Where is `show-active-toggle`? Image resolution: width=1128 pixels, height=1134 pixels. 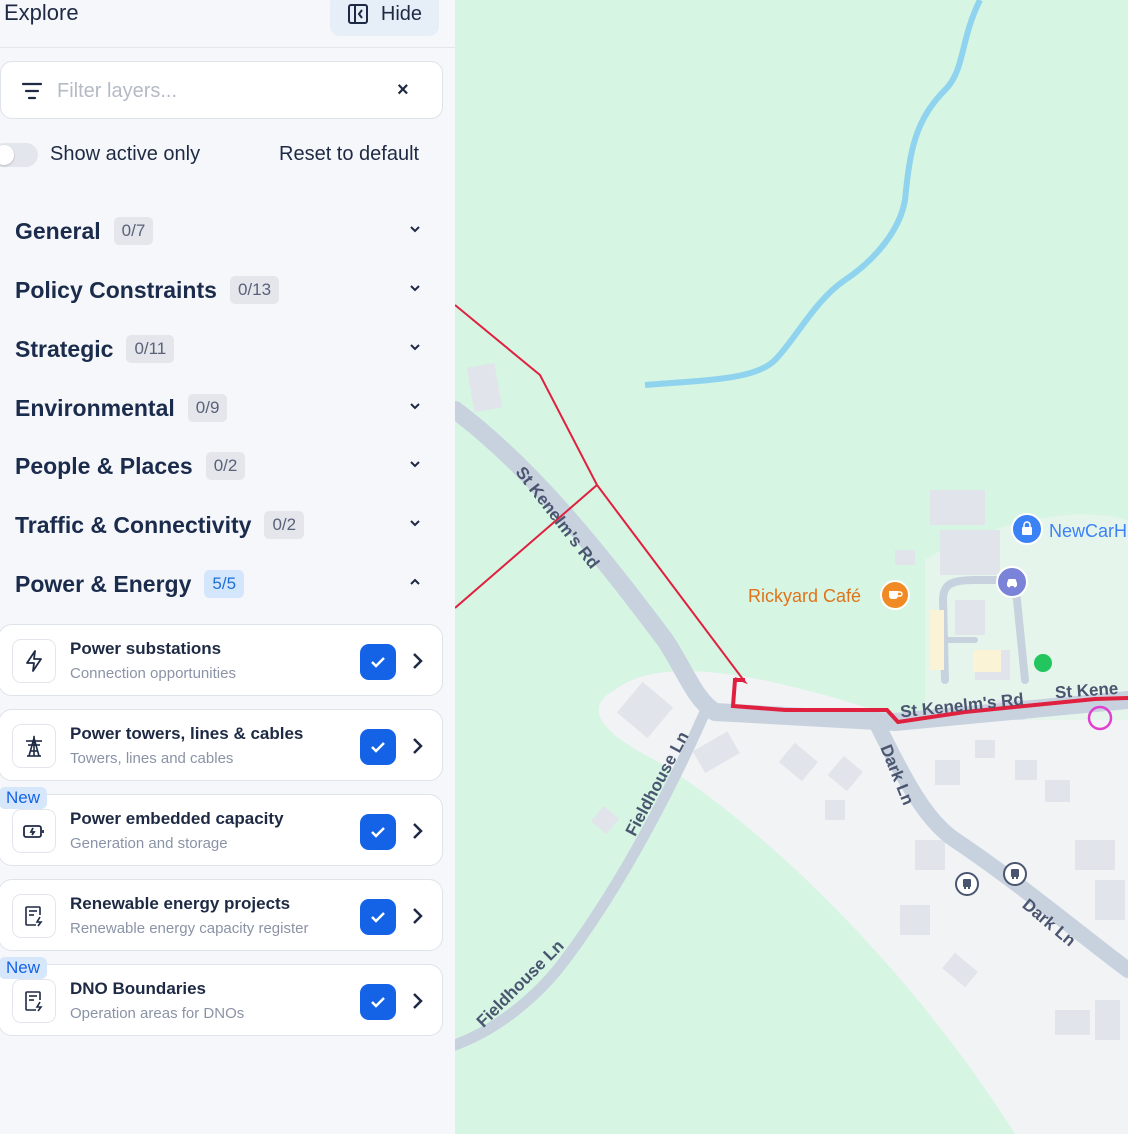
show-active-toggle is located at coordinates (19, 155).